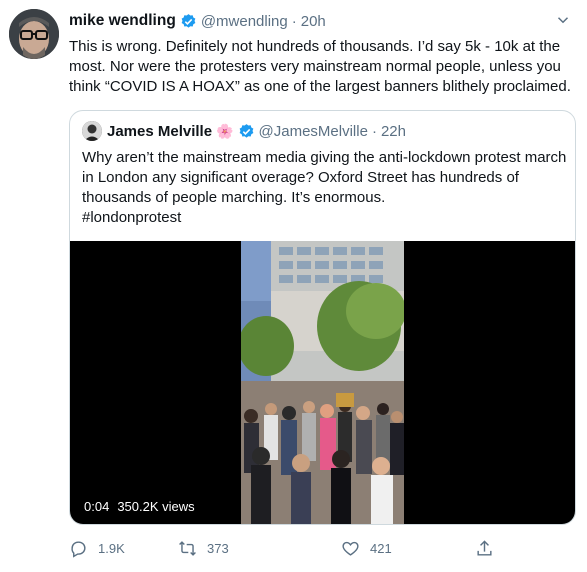 This screenshot has width=587, height=572. Describe the element at coordinates (131, 217) in the screenshot. I see `hashtag: #londonprotest` at that location.